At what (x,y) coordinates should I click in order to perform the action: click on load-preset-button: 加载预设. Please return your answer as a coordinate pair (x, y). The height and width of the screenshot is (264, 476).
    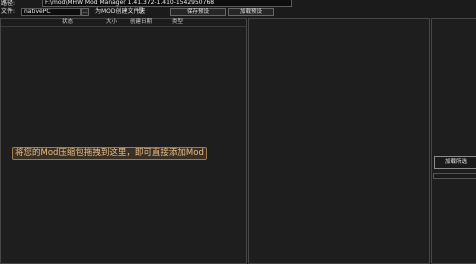
    Looking at the image, I should click on (251, 12).